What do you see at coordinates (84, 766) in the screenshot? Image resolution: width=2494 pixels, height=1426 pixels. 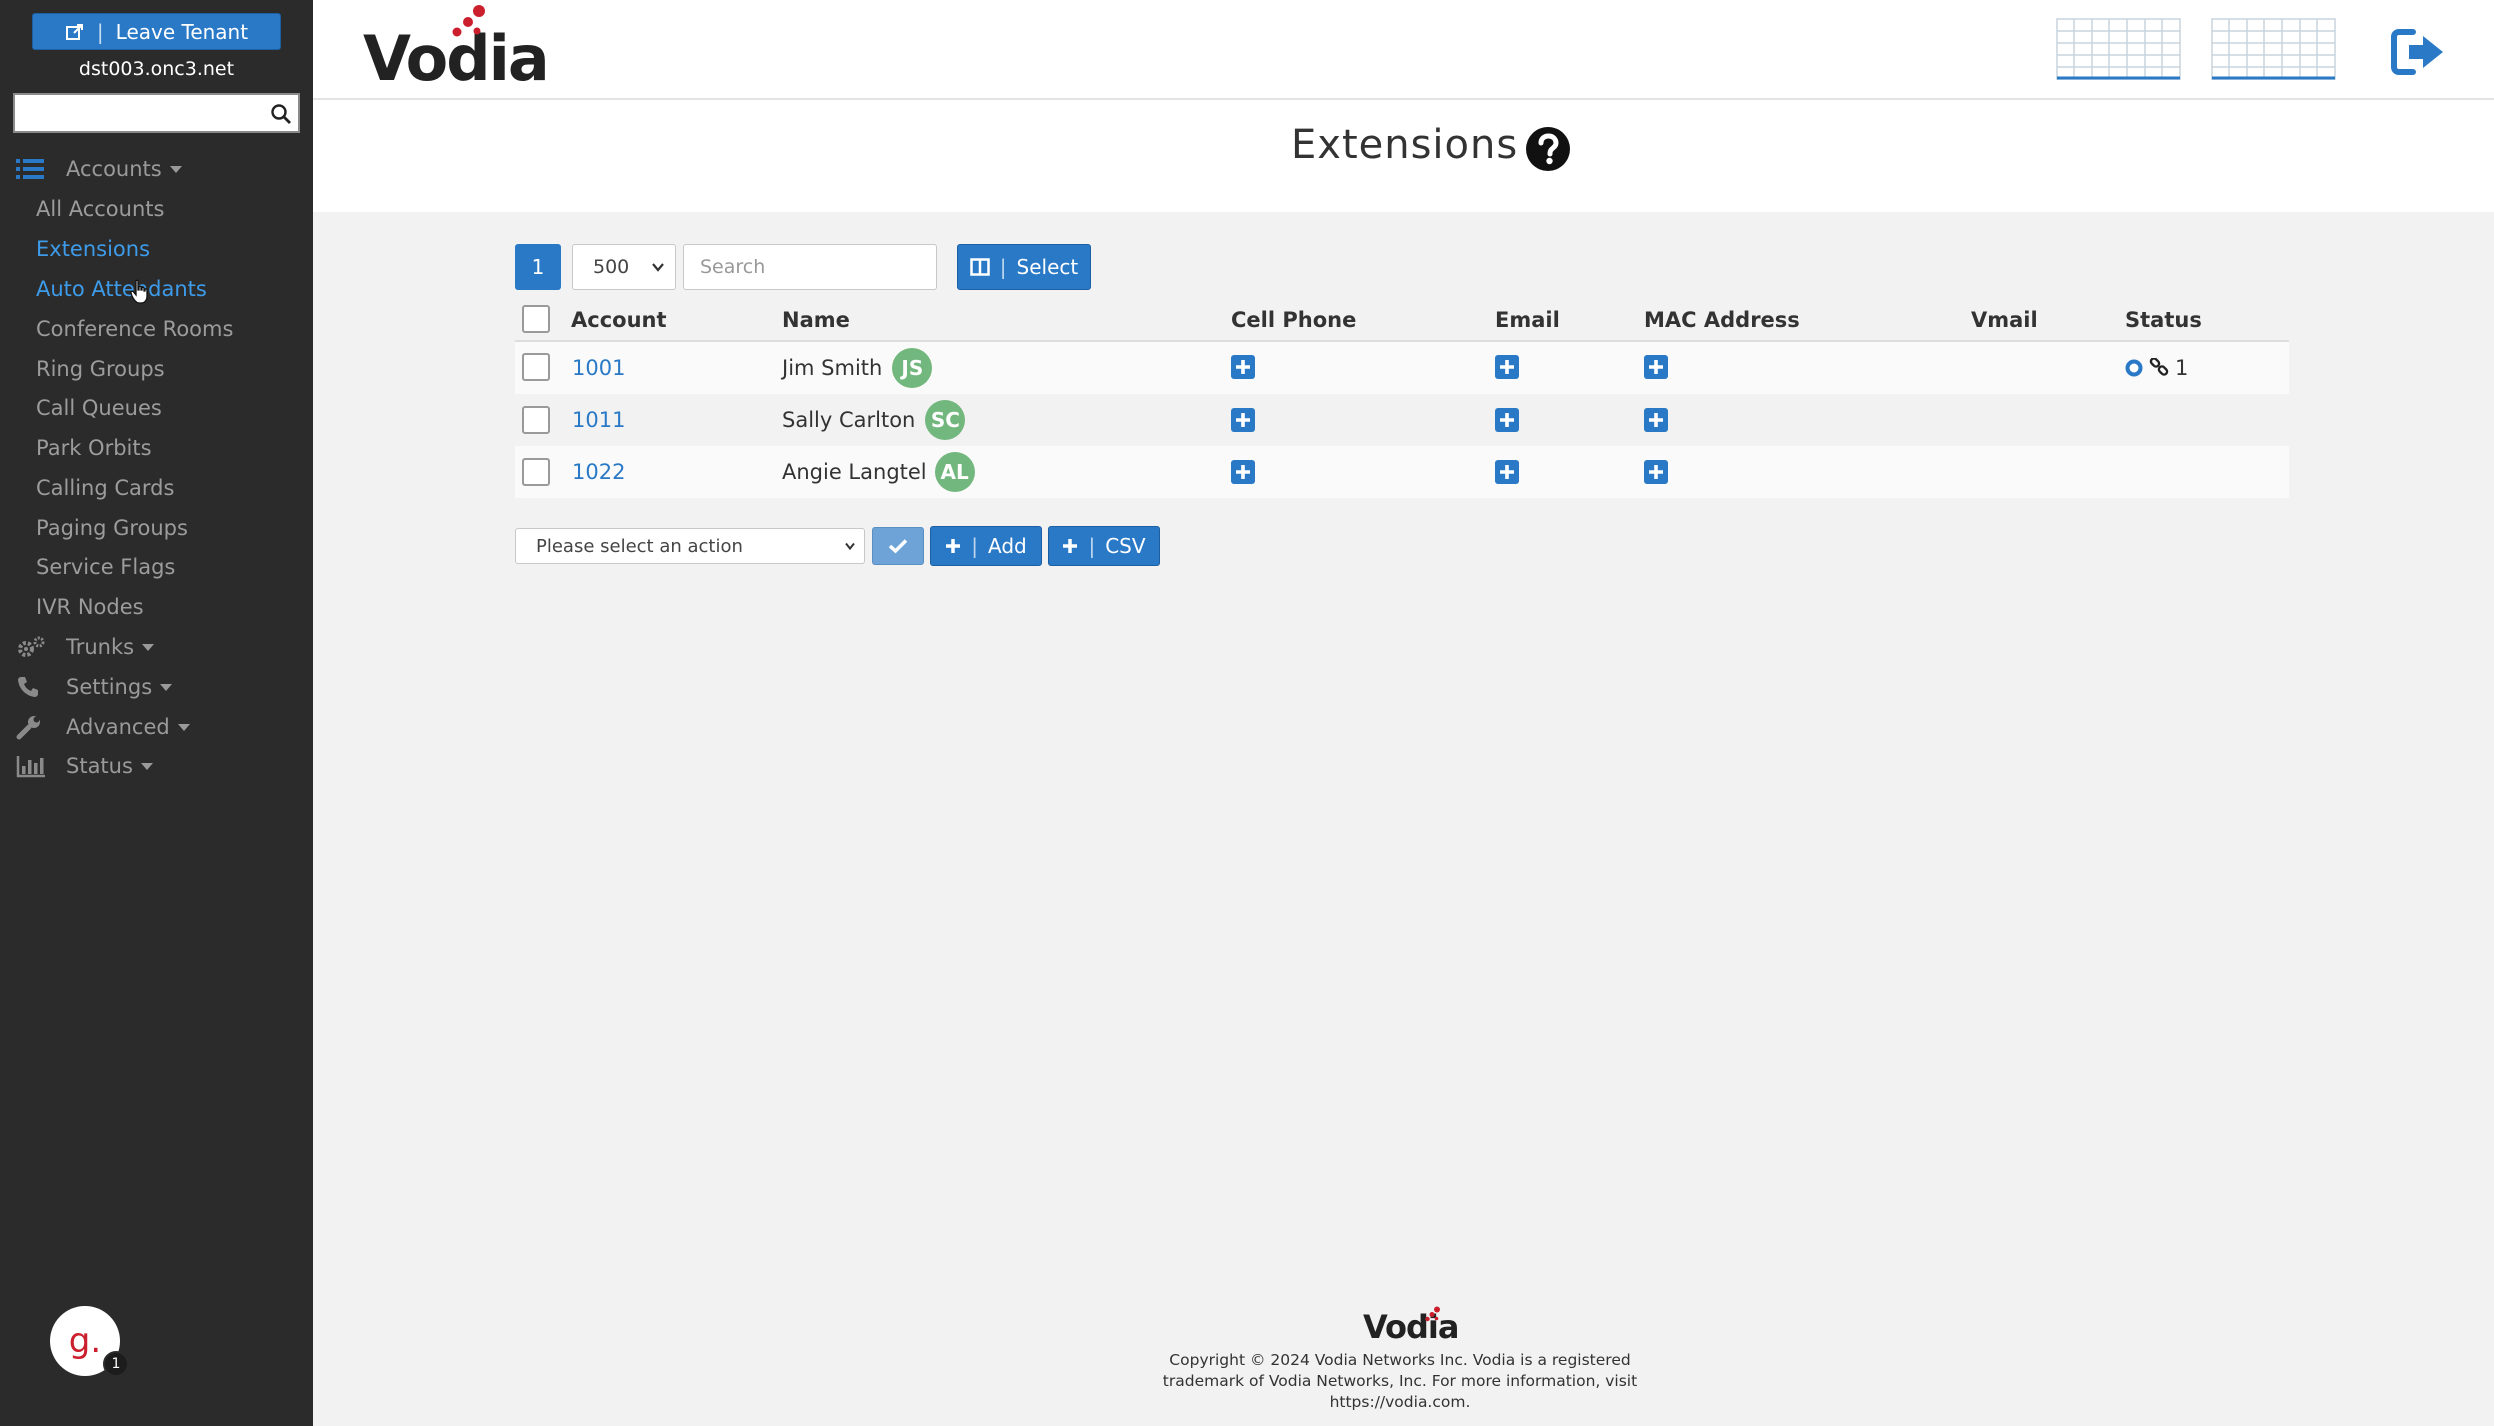 I see `nav-category-status: Status` at bounding box center [84, 766].